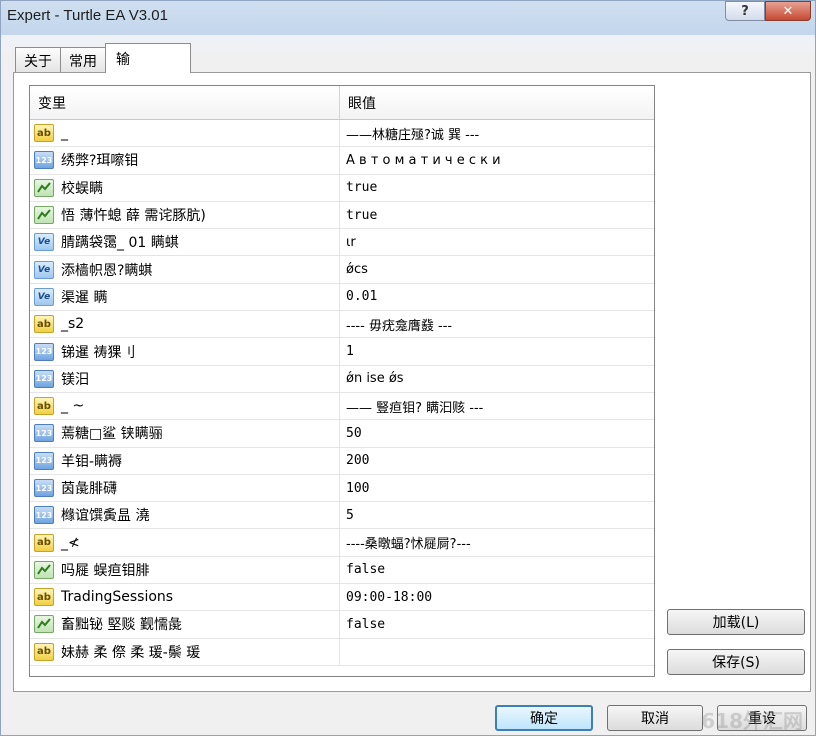 The width and height of the screenshot is (816, 736). I want to click on table-row: ab TradingSessions 09:00-18:00, so click(342, 598).